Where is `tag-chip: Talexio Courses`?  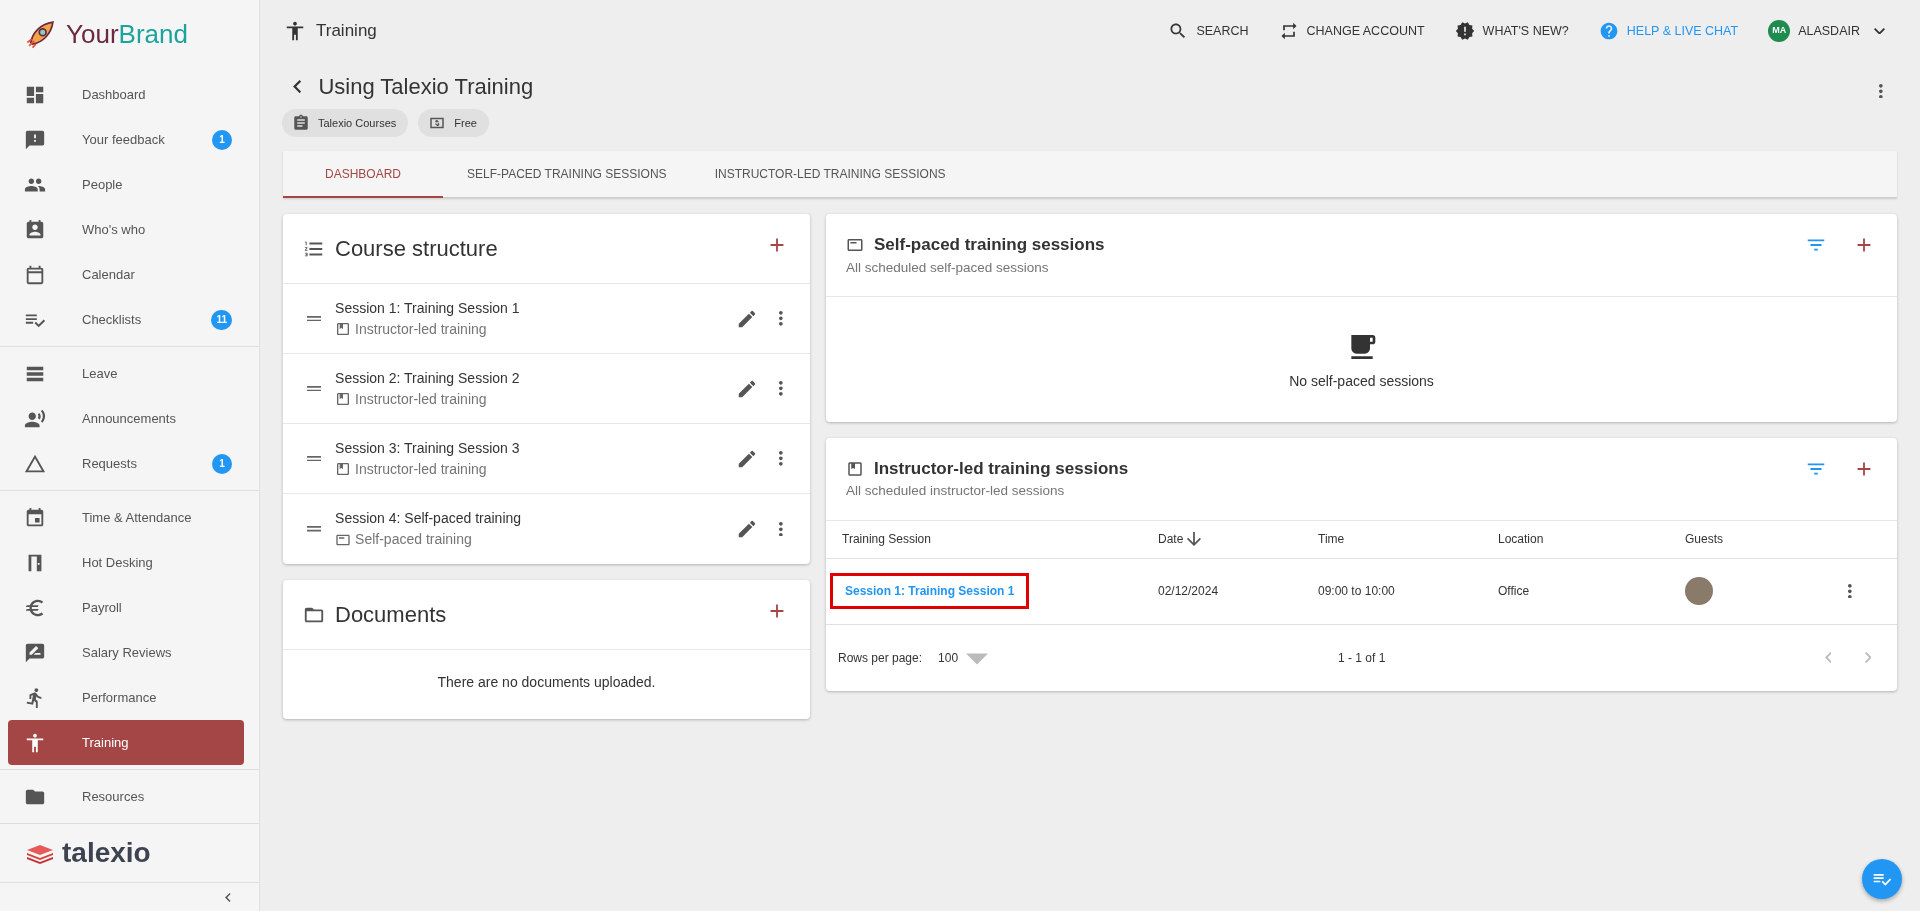 tag-chip: Talexio Courses is located at coordinates (345, 123).